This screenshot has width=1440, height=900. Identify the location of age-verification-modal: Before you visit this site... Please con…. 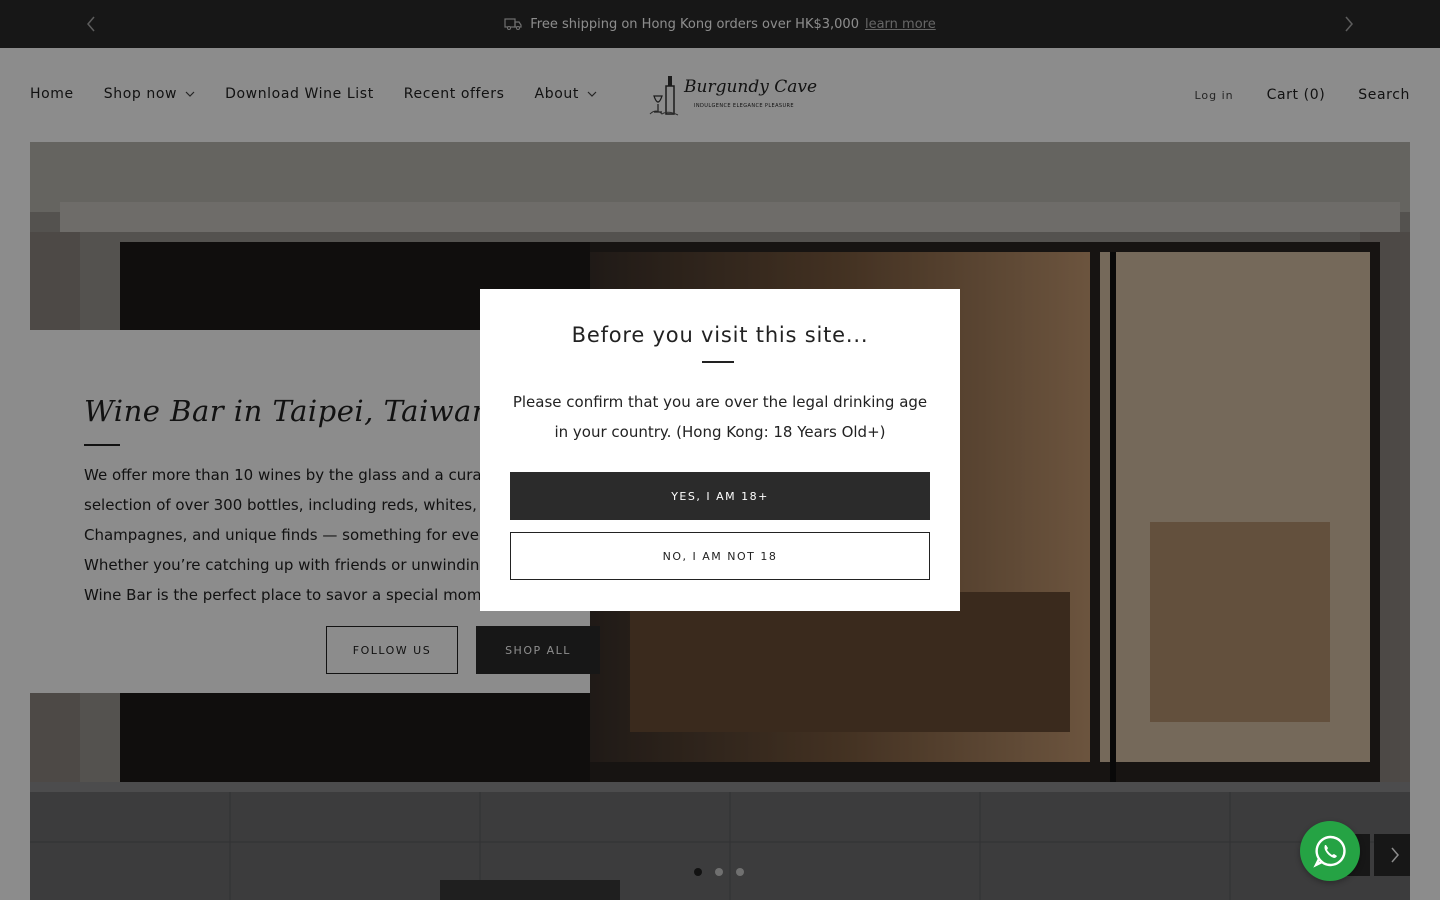
(720, 450).